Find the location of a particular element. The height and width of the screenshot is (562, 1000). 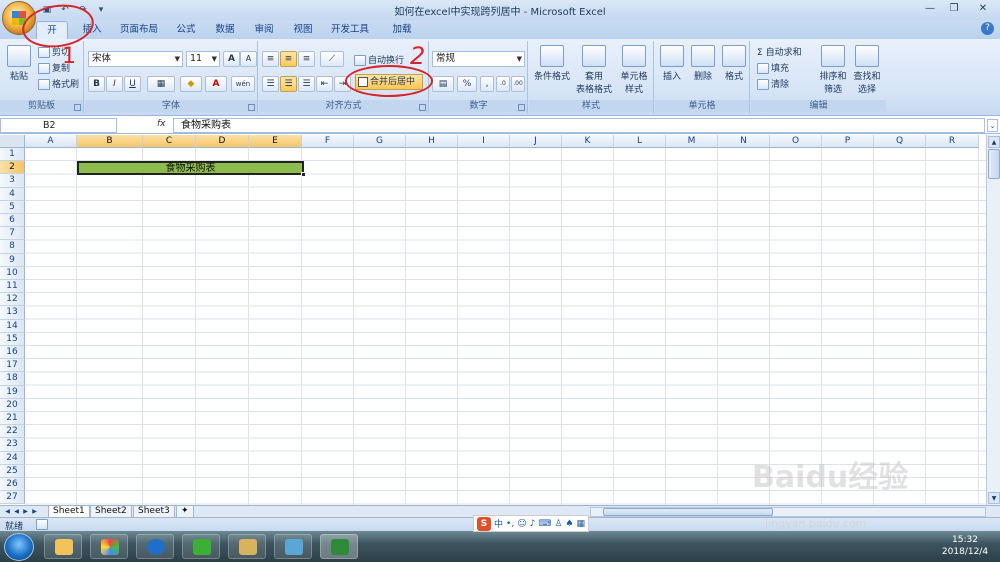

sort-filter-button: 排序和 筛选 is located at coordinates (833, 70).